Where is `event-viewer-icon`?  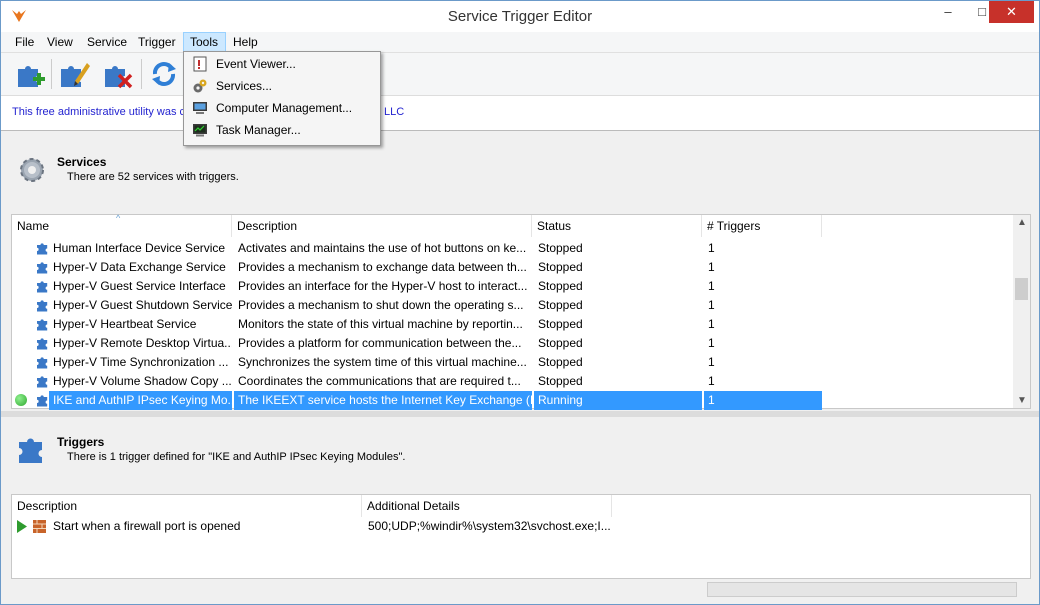 event-viewer-icon is located at coordinates (200, 64).